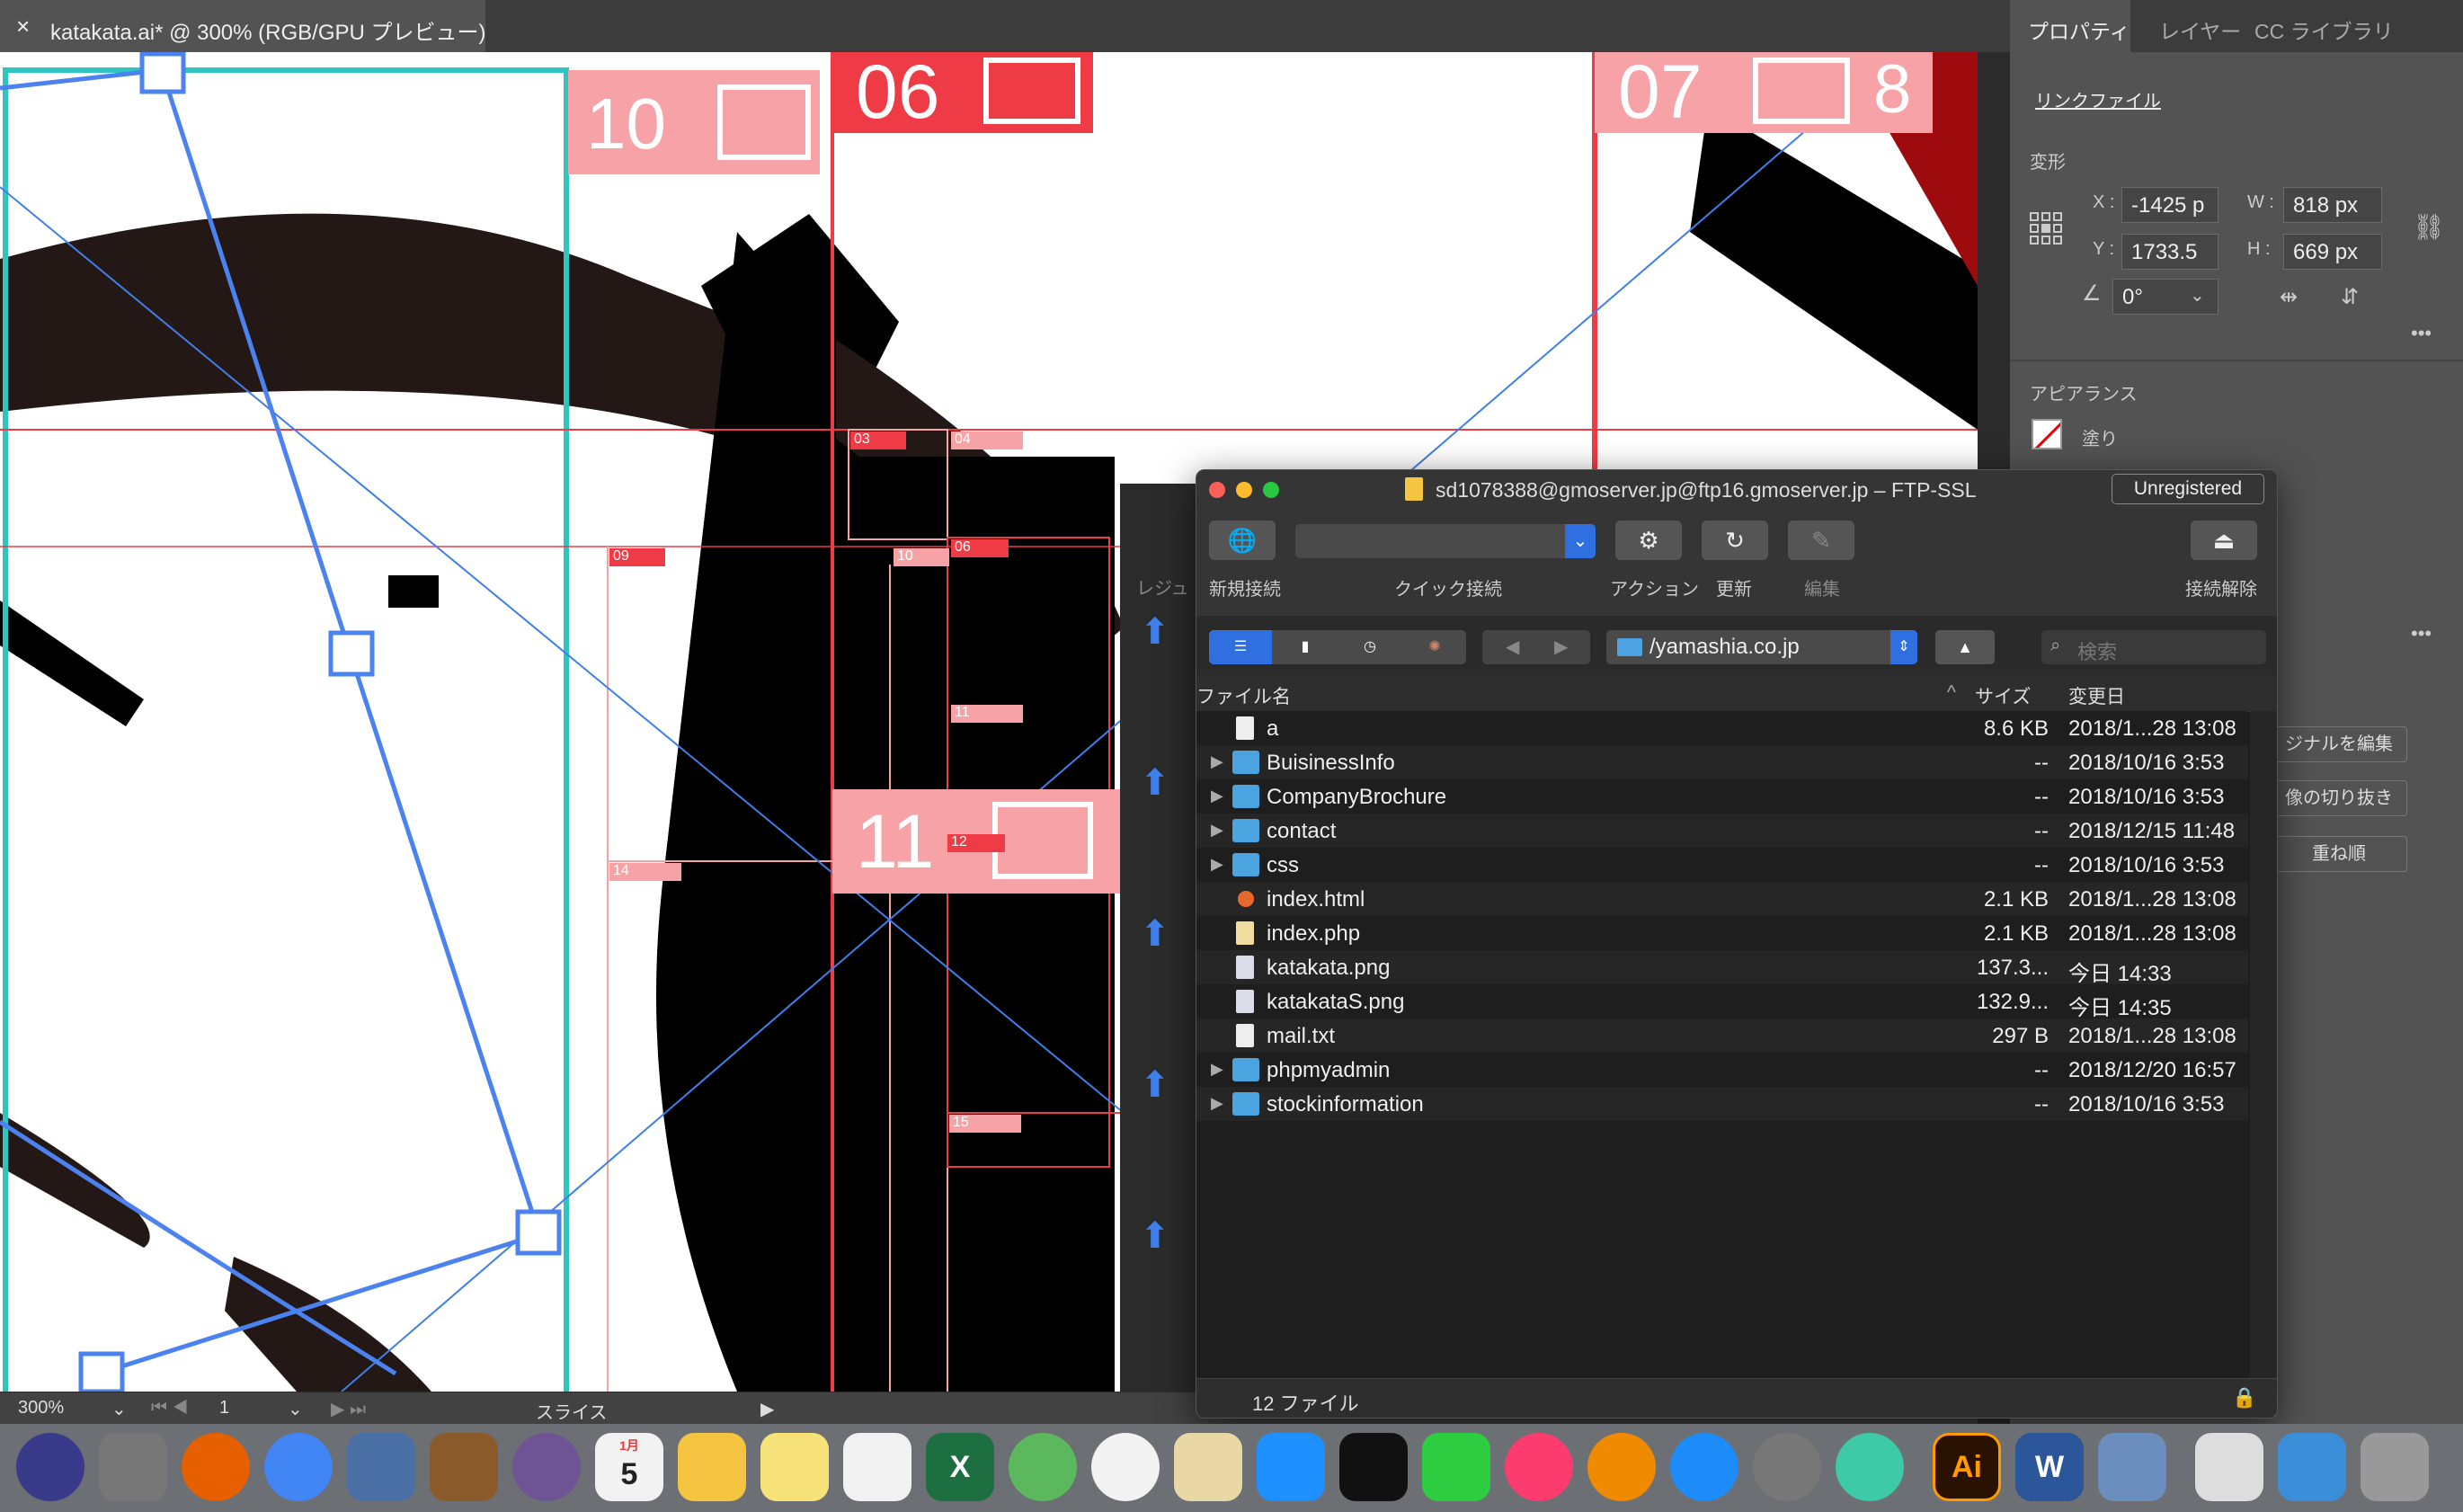 This screenshot has width=2463, height=1512. Describe the element at coordinates (629, 1467) in the screenshot. I see `calendar-icon: 1月 5` at that location.